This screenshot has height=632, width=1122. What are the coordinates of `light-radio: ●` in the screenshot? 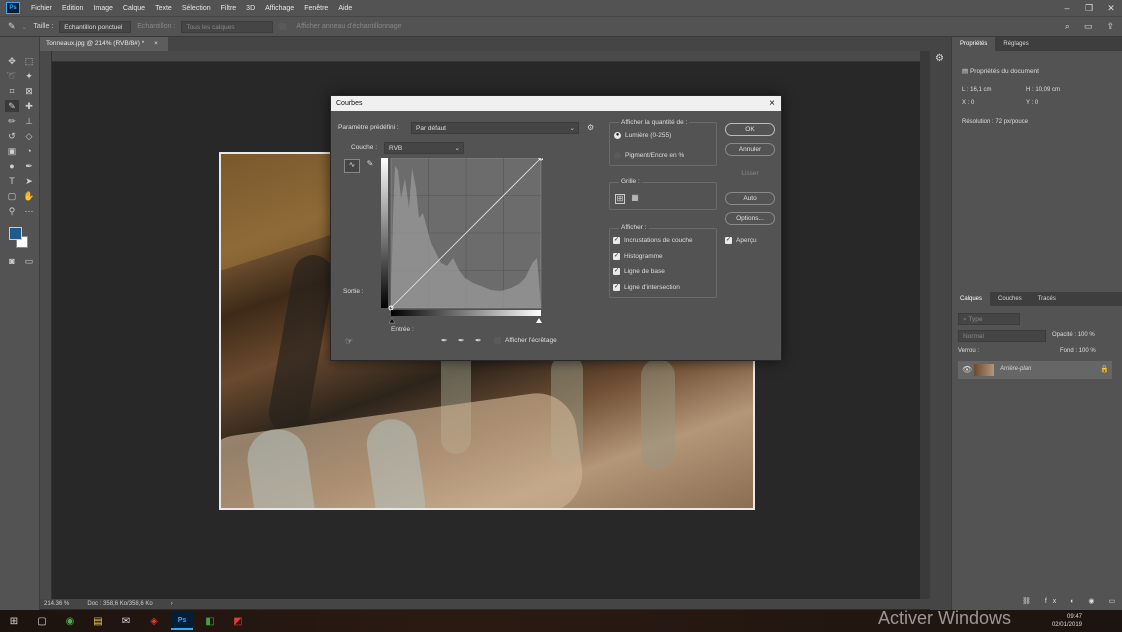 It's located at (617, 135).